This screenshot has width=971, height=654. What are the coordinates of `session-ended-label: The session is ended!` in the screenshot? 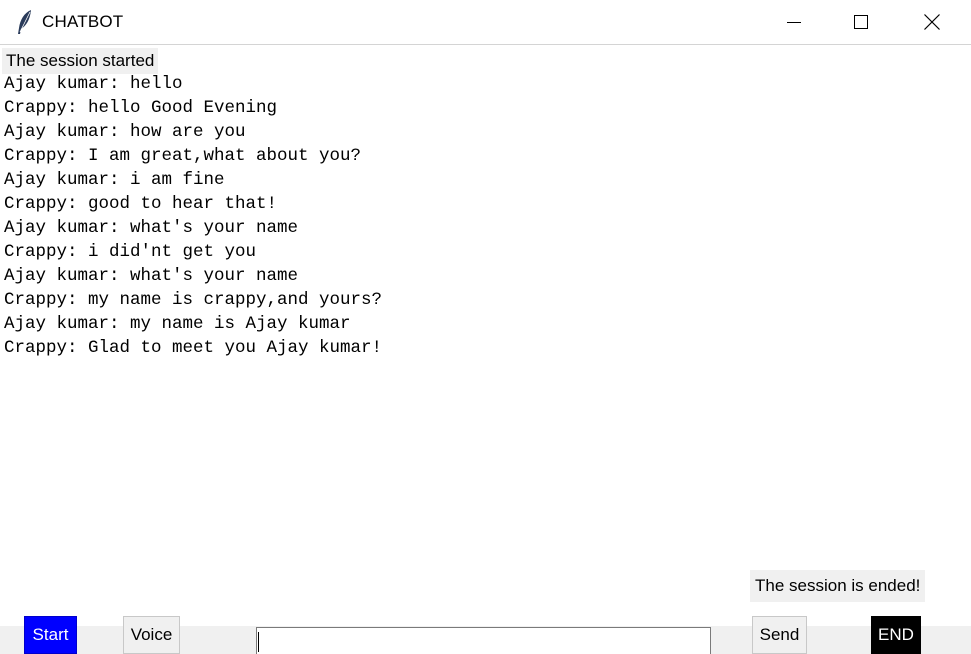 It's located at (838, 586).